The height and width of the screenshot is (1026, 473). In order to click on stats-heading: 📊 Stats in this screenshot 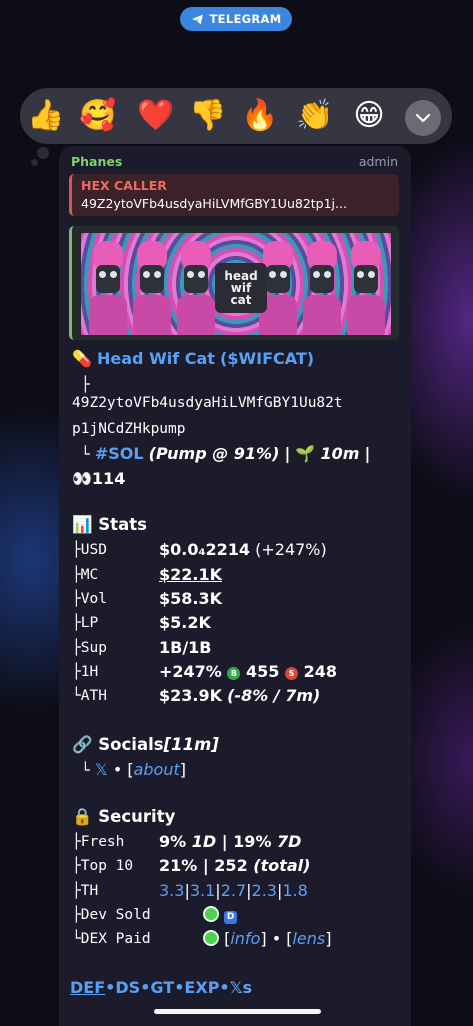, I will do `click(109, 525)`.